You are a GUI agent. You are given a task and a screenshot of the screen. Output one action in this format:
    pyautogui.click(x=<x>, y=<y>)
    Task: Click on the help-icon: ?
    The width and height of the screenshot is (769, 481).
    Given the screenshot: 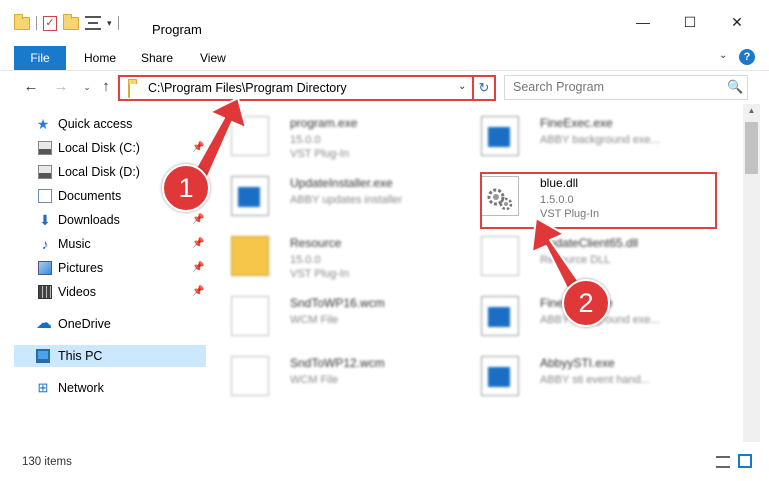 What is the action you would take?
    pyautogui.click(x=747, y=57)
    